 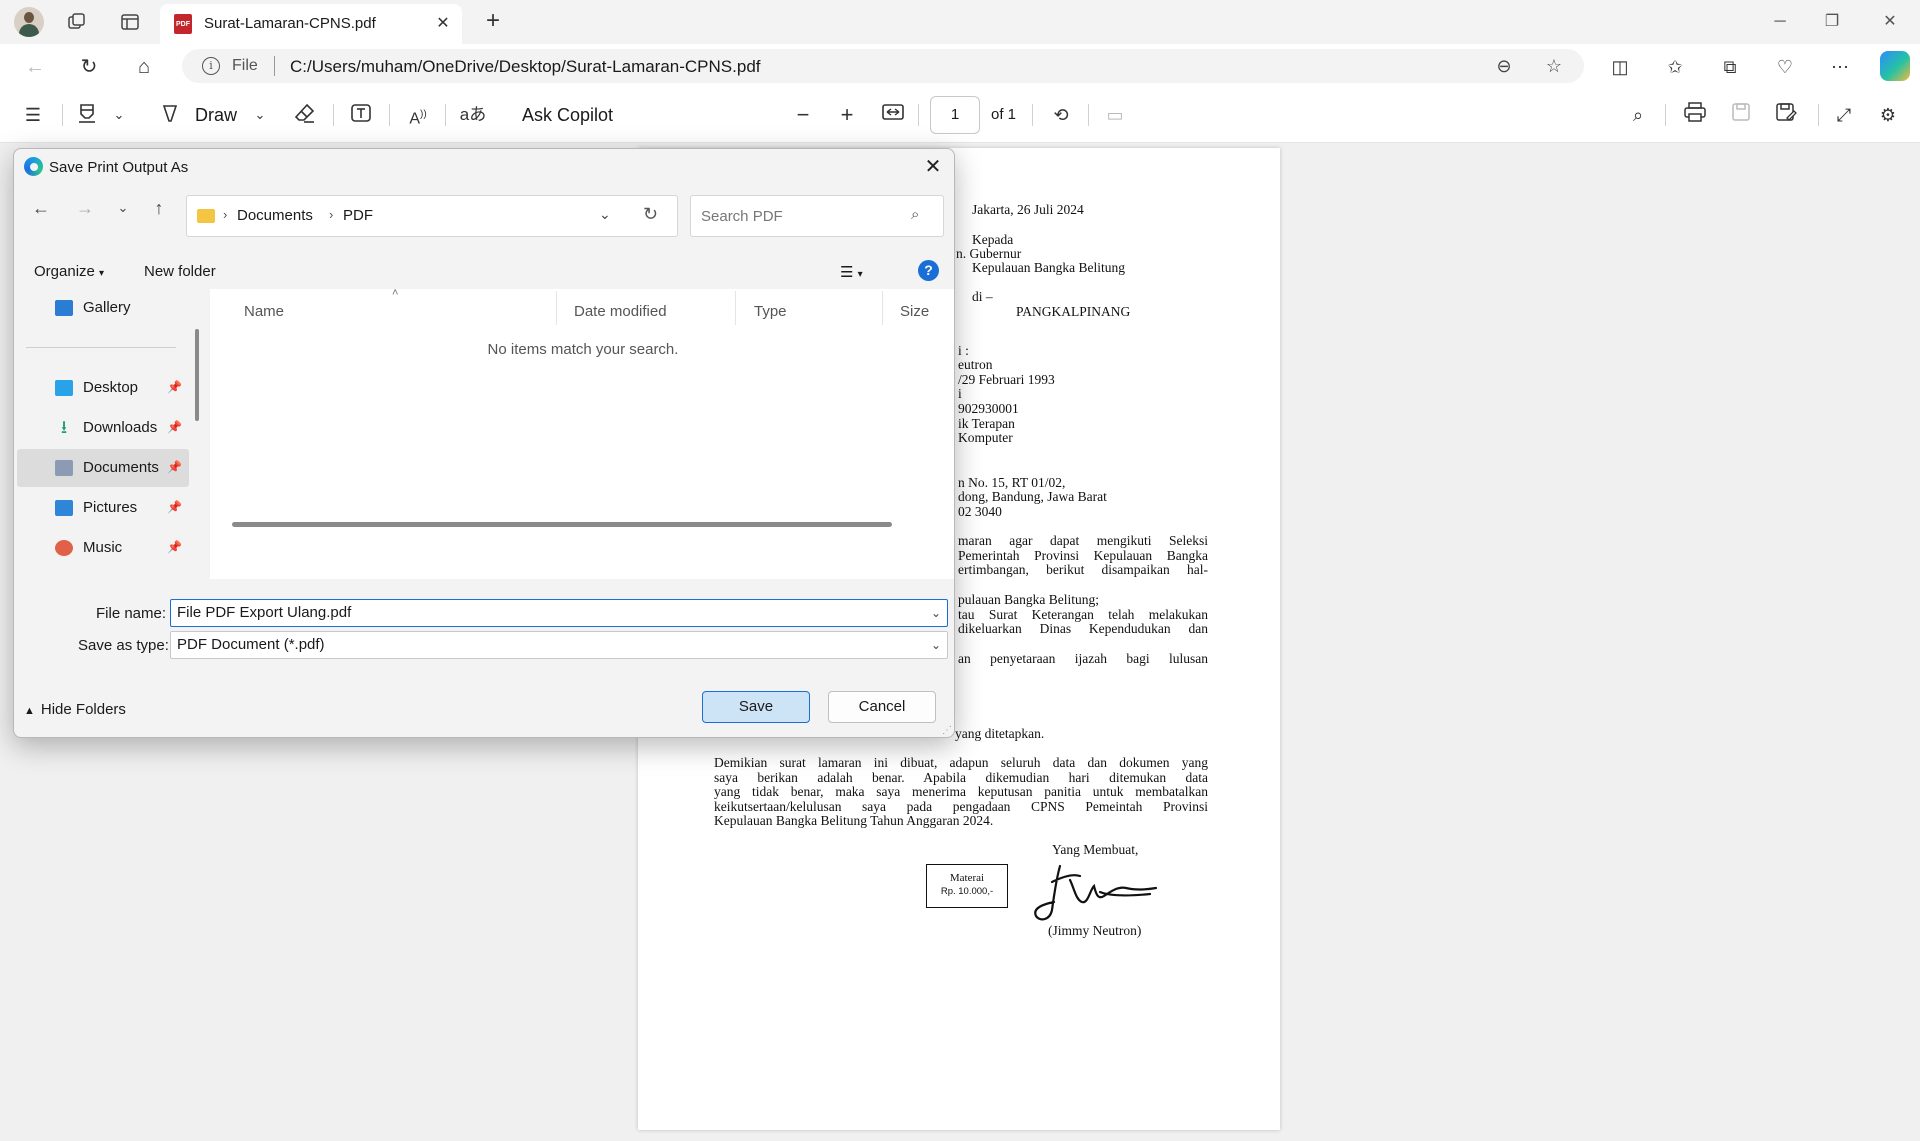 What do you see at coordinates (847, 115) in the screenshot?
I see `zoom-in-icon: +` at bounding box center [847, 115].